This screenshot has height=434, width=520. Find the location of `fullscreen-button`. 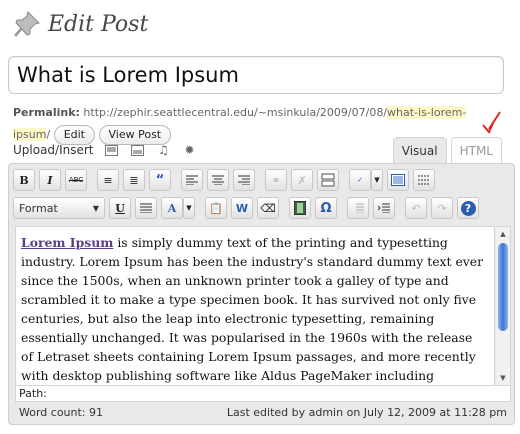

fullscreen-button is located at coordinates (398, 180).